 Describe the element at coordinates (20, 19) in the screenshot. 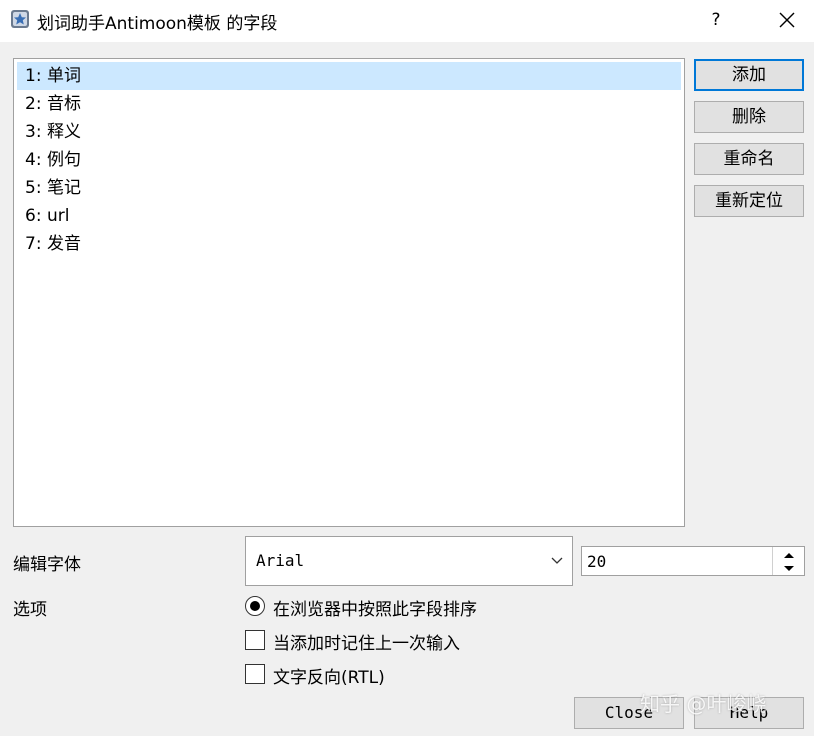

I see `anki-star-icon` at that location.